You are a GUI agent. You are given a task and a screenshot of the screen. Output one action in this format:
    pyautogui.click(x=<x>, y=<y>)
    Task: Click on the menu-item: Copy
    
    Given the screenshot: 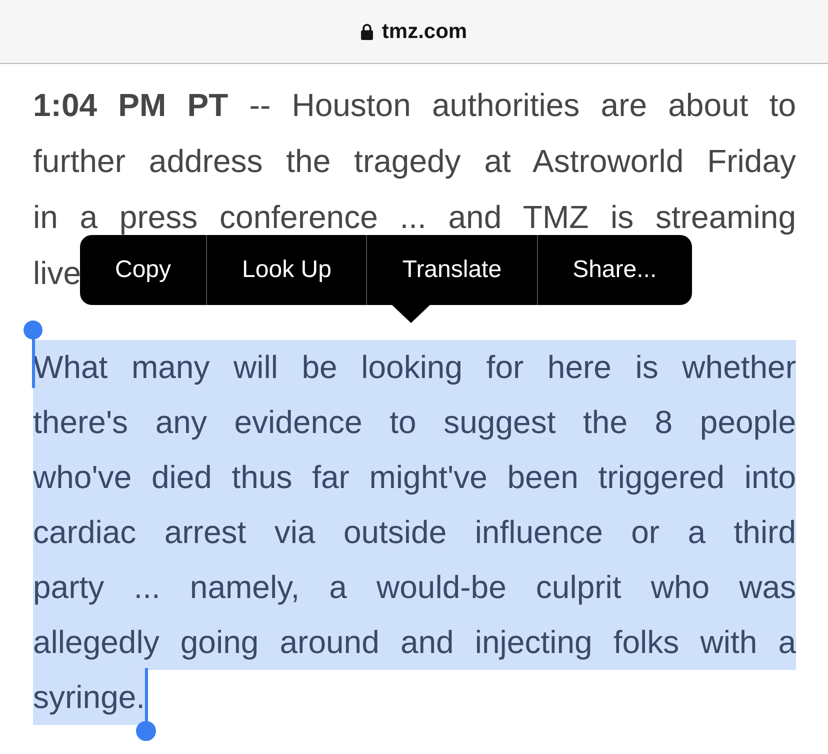 What is the action you would take?
    pyautogui.click(x=143, y=270)
    